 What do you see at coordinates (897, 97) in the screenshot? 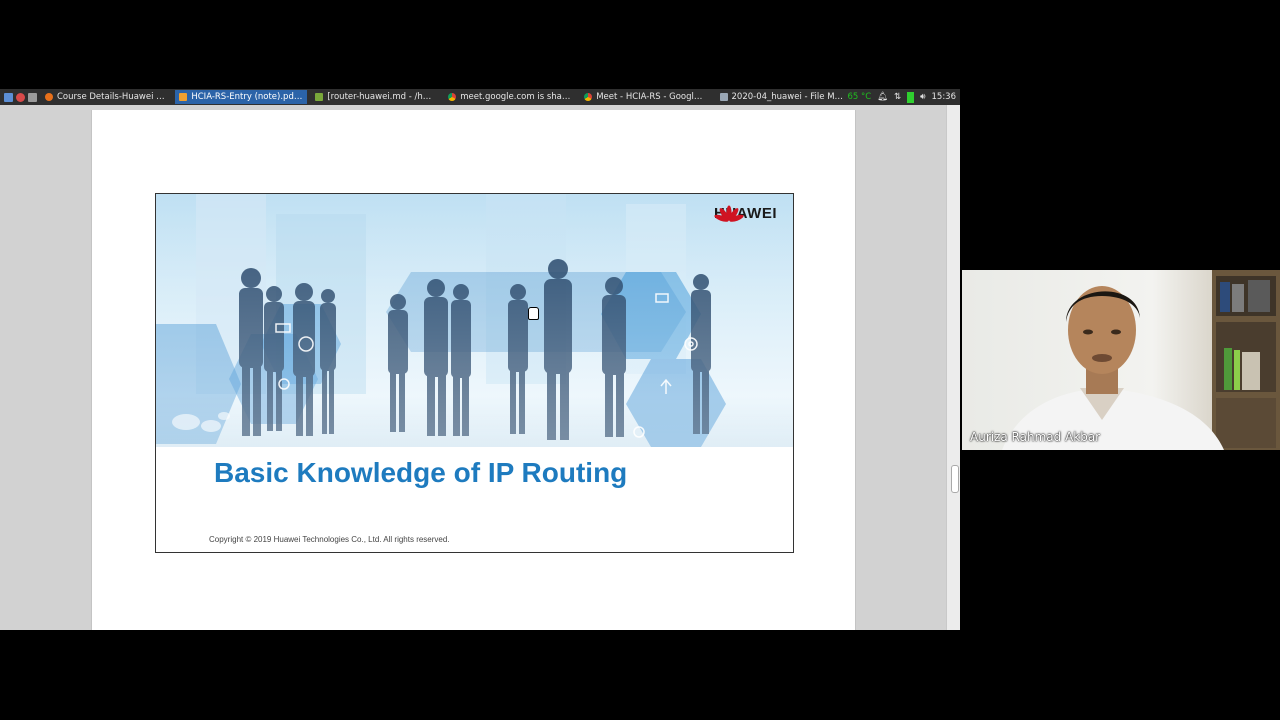
I see `network-icon: ⇅` at bounding box center [897, 97].